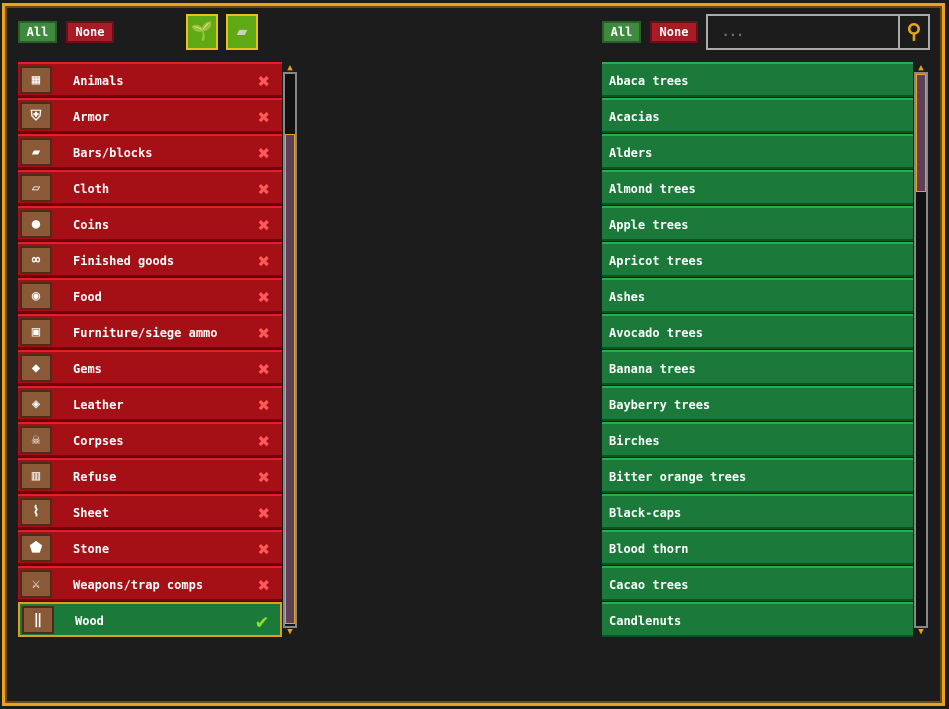  Describe the element at coordinates (913, 32) in the screenshot. I see `magnifier-icon: ⚲` at that location.